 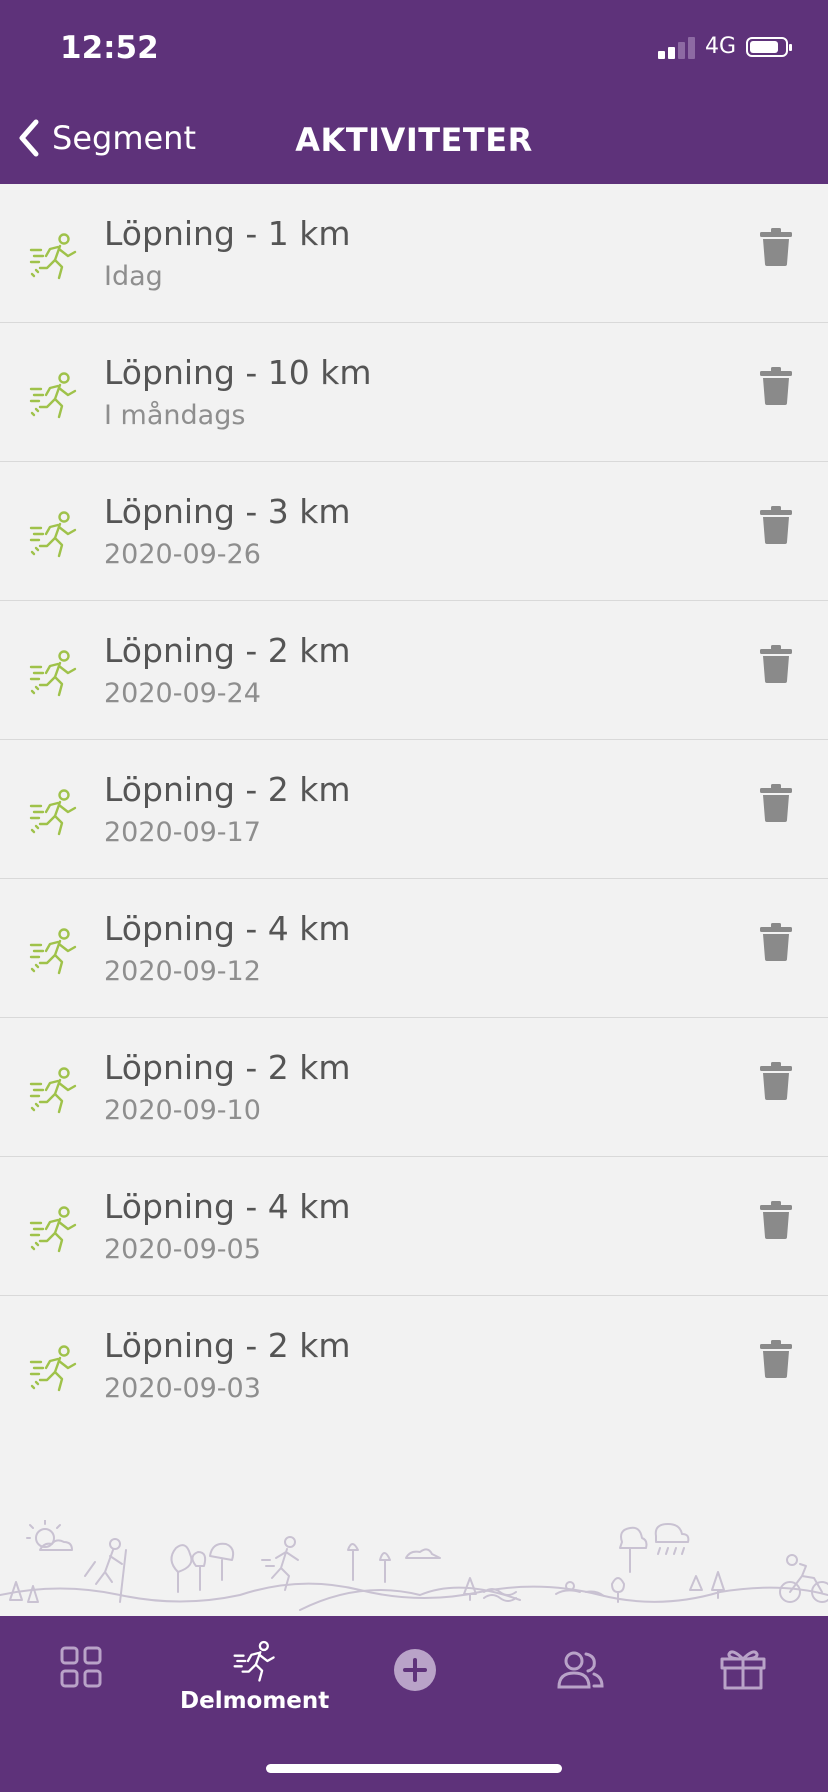 What do you see at coordinates (182, 554) in the screenshot?
I see `activity-date: 2020-09-26` at bounding box center [182, 554].